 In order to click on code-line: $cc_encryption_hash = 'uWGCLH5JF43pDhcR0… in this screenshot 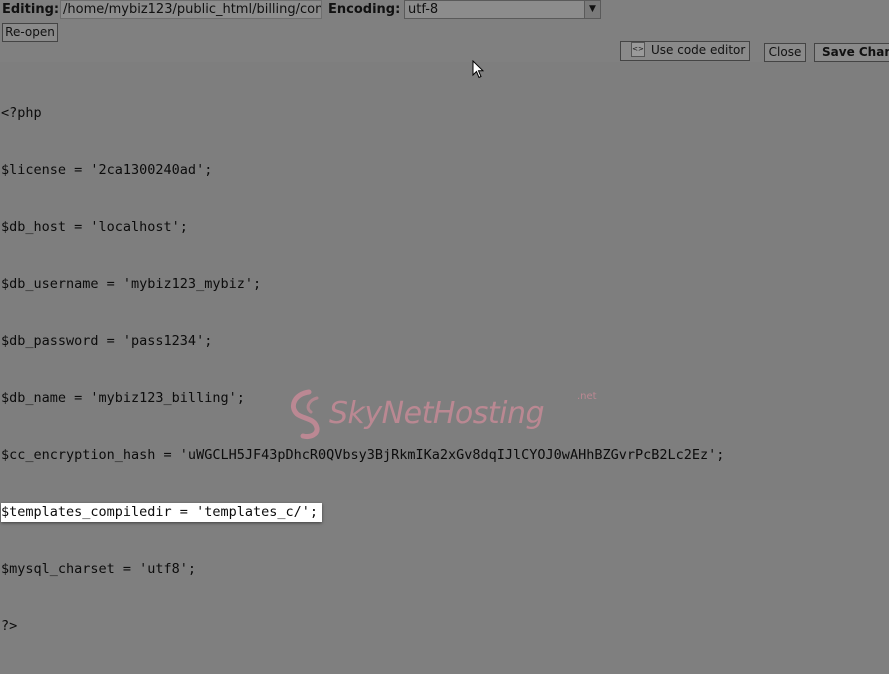, I will do `click(363, 455)`.